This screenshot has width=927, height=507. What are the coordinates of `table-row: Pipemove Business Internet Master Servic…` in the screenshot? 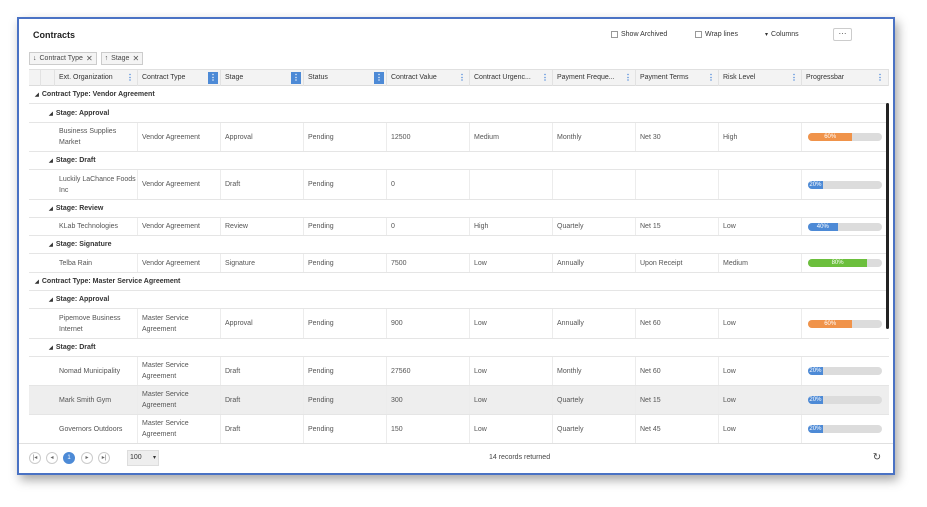 It's located at (459, 324).